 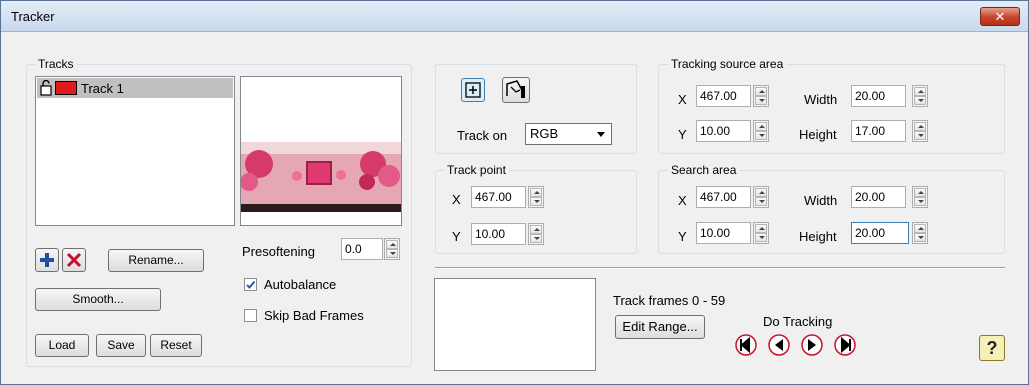 What do you see at coordinates (544, 133) in the screenshot?
I see `track-on-value: RGB` at bounding box center [544, 133].